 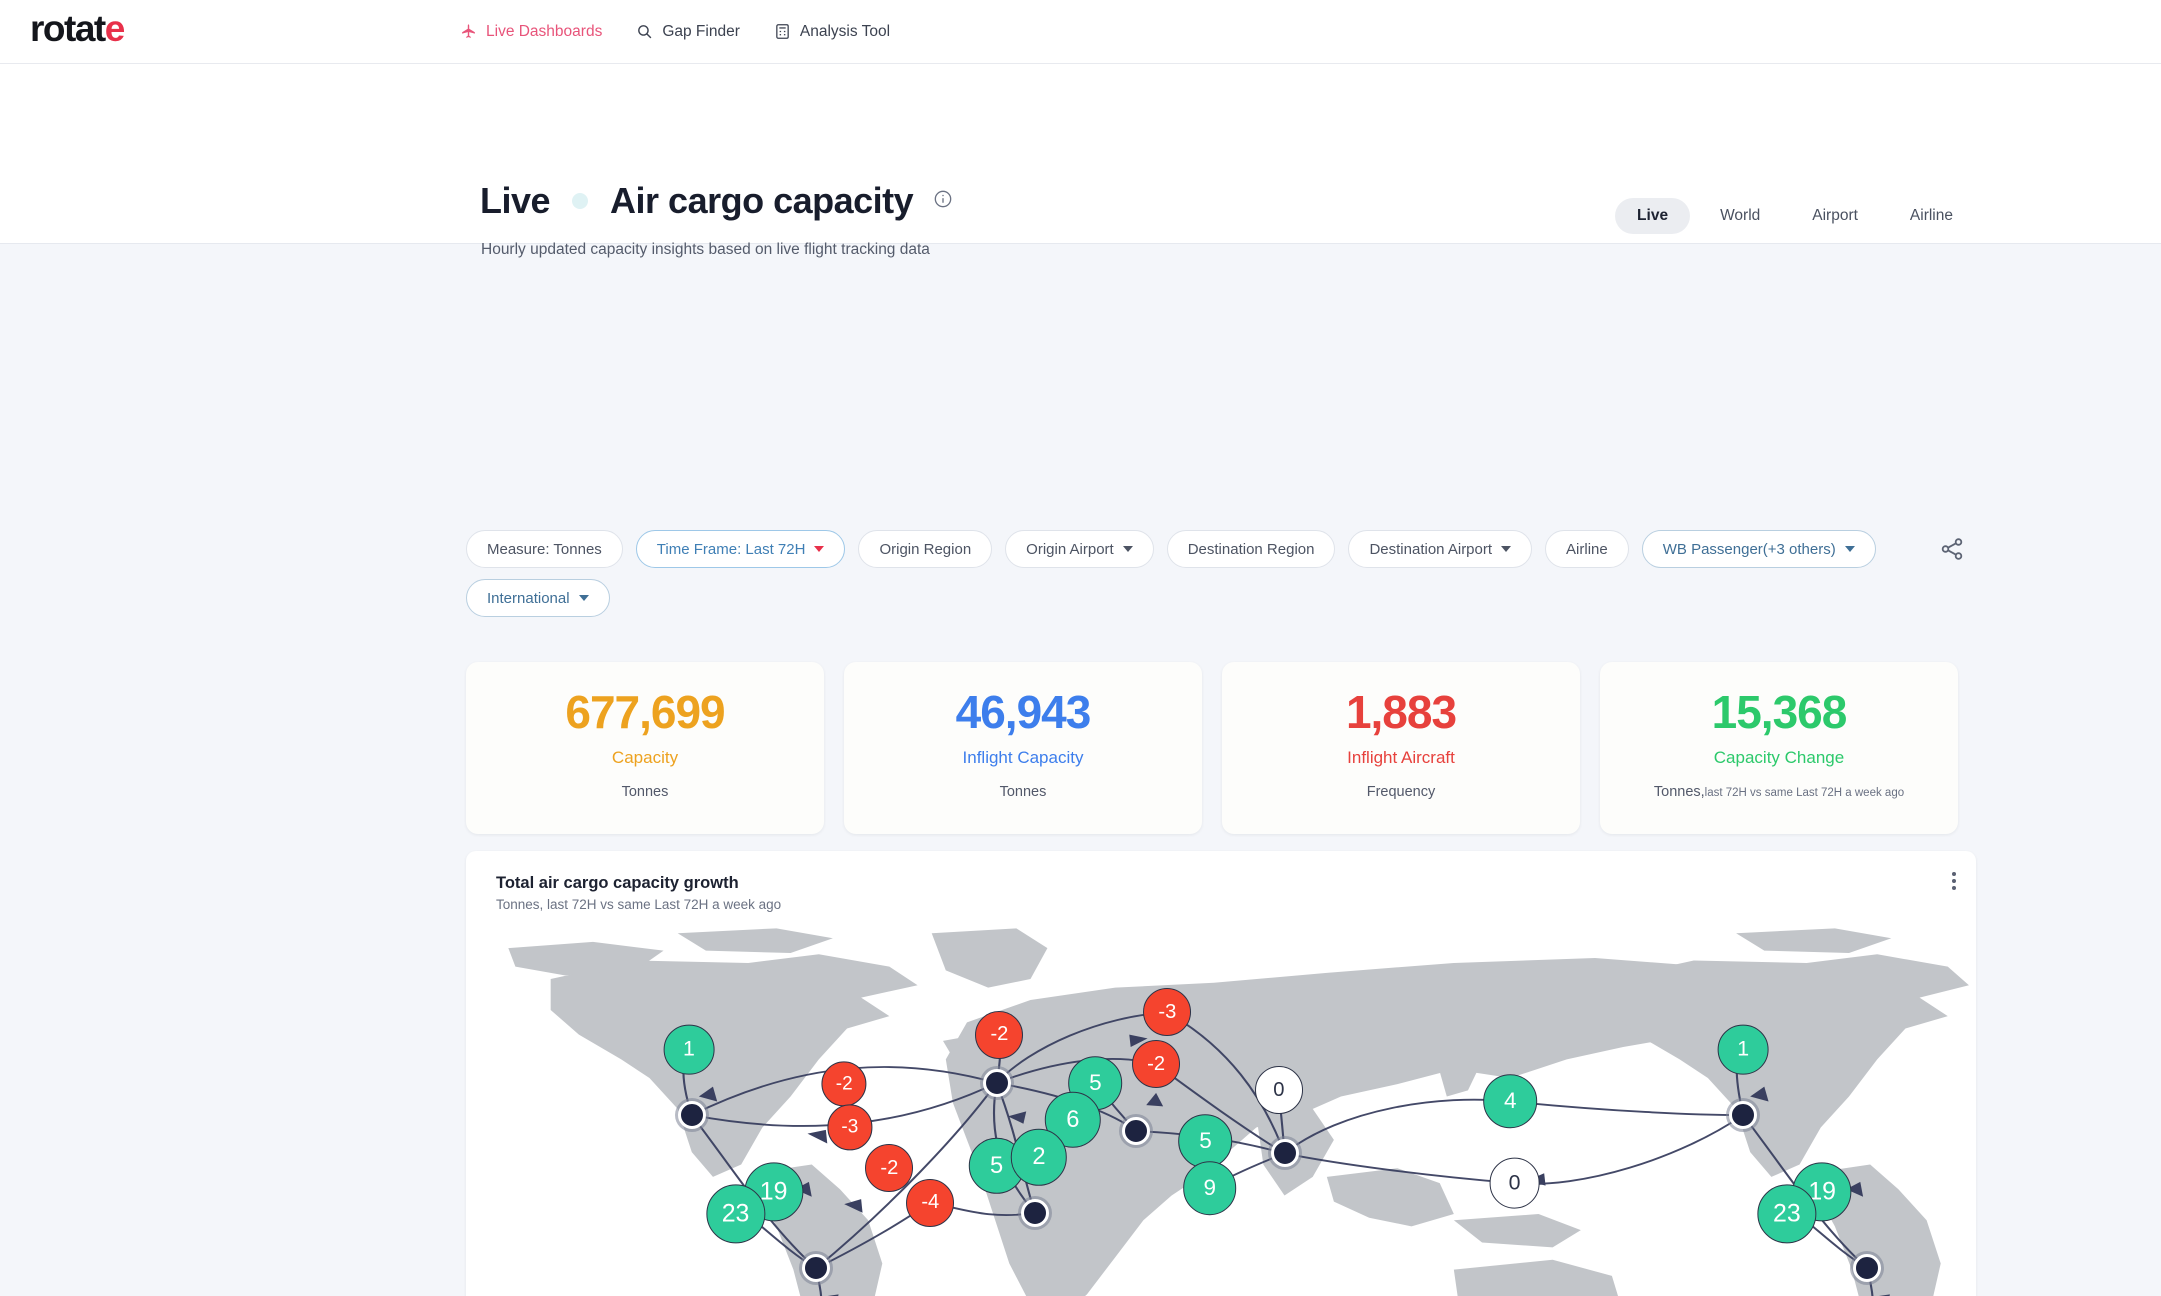 I want to click on logo-accent: e, so click(x=115, y=28).